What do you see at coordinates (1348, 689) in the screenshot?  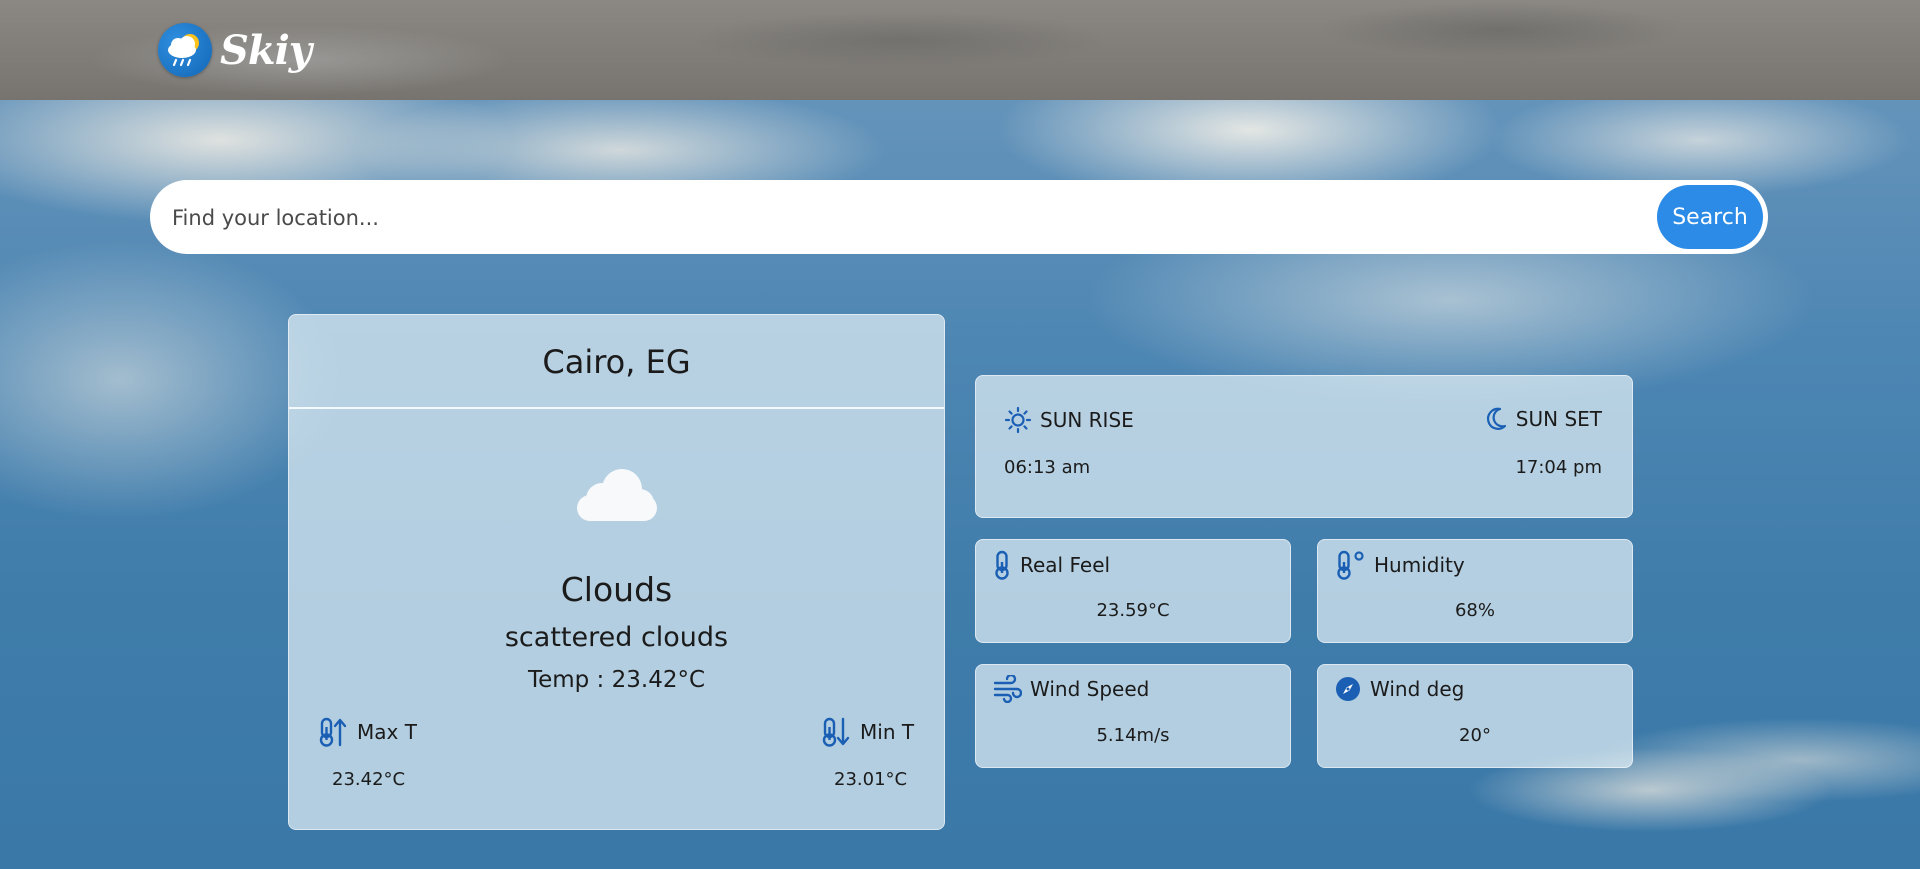 I see `compass-icon` at bounding box center [1348, 689].